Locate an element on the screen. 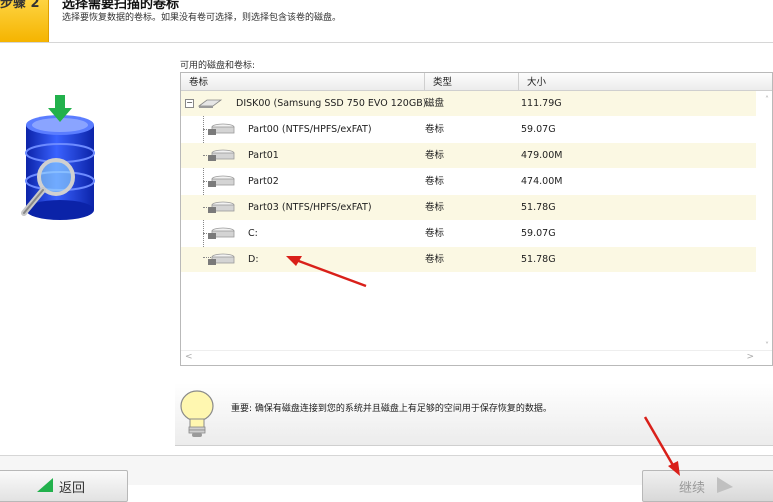 This screenshot has width=773, height=502. back-button: 返回 is located at coordinates (64, 486).